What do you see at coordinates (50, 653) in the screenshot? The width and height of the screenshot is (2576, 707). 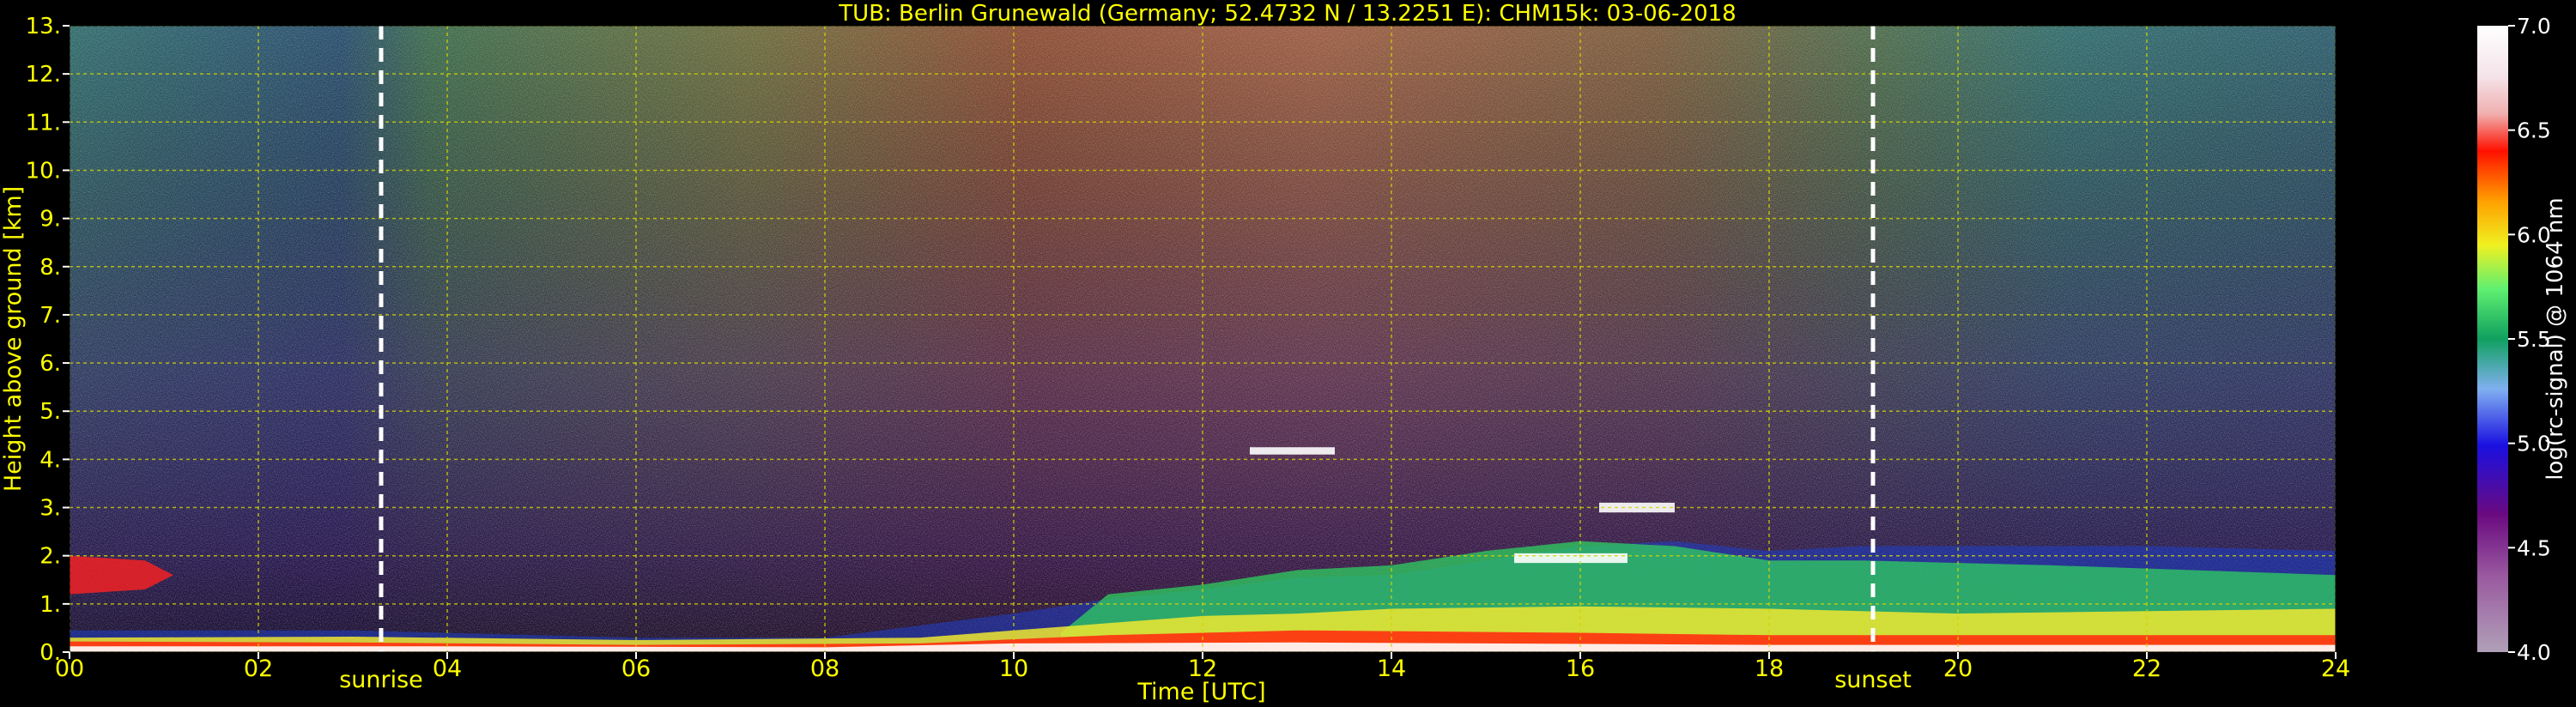 I see `y-tick-label: 0.` at bounding box center [50, 653].